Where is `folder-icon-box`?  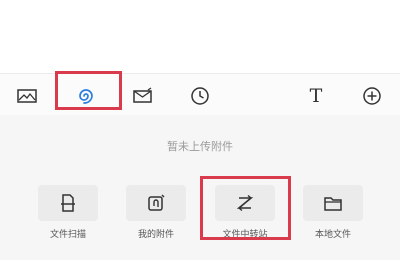 folder-icon-box is located at coordinates (333, 203).